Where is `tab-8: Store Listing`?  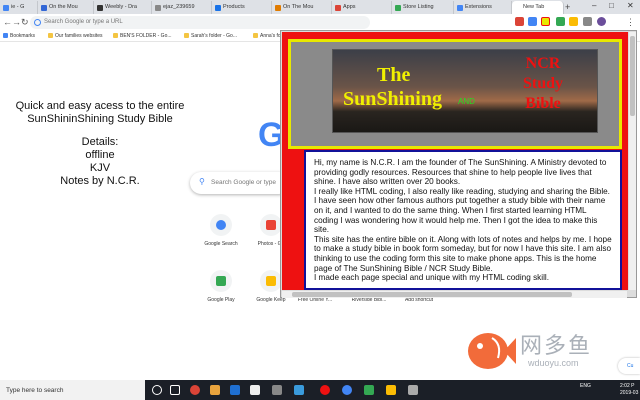
tab-8: Store Listing is located at coordinates (423, 7).